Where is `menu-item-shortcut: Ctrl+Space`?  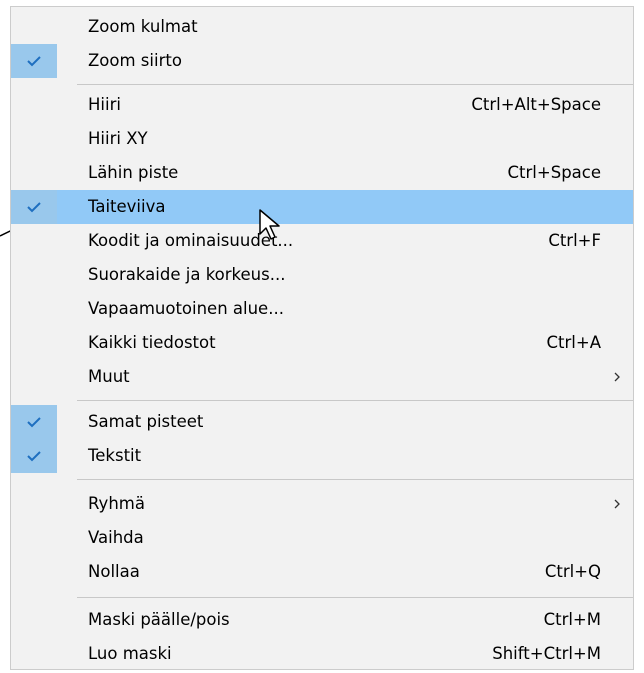
menu-item-shortcut: Ctrl+Space is located at coordinates (554, 172).